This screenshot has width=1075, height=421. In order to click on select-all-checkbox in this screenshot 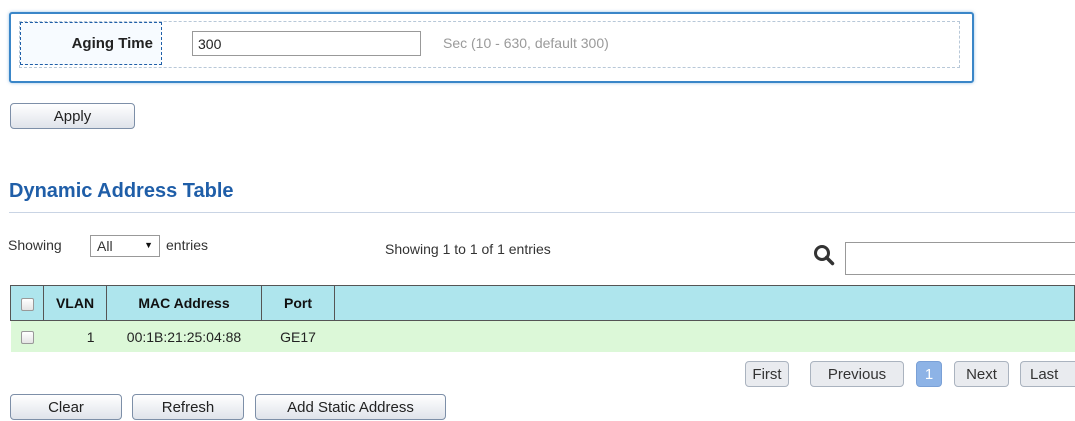, I will do `click(27, 304)`.